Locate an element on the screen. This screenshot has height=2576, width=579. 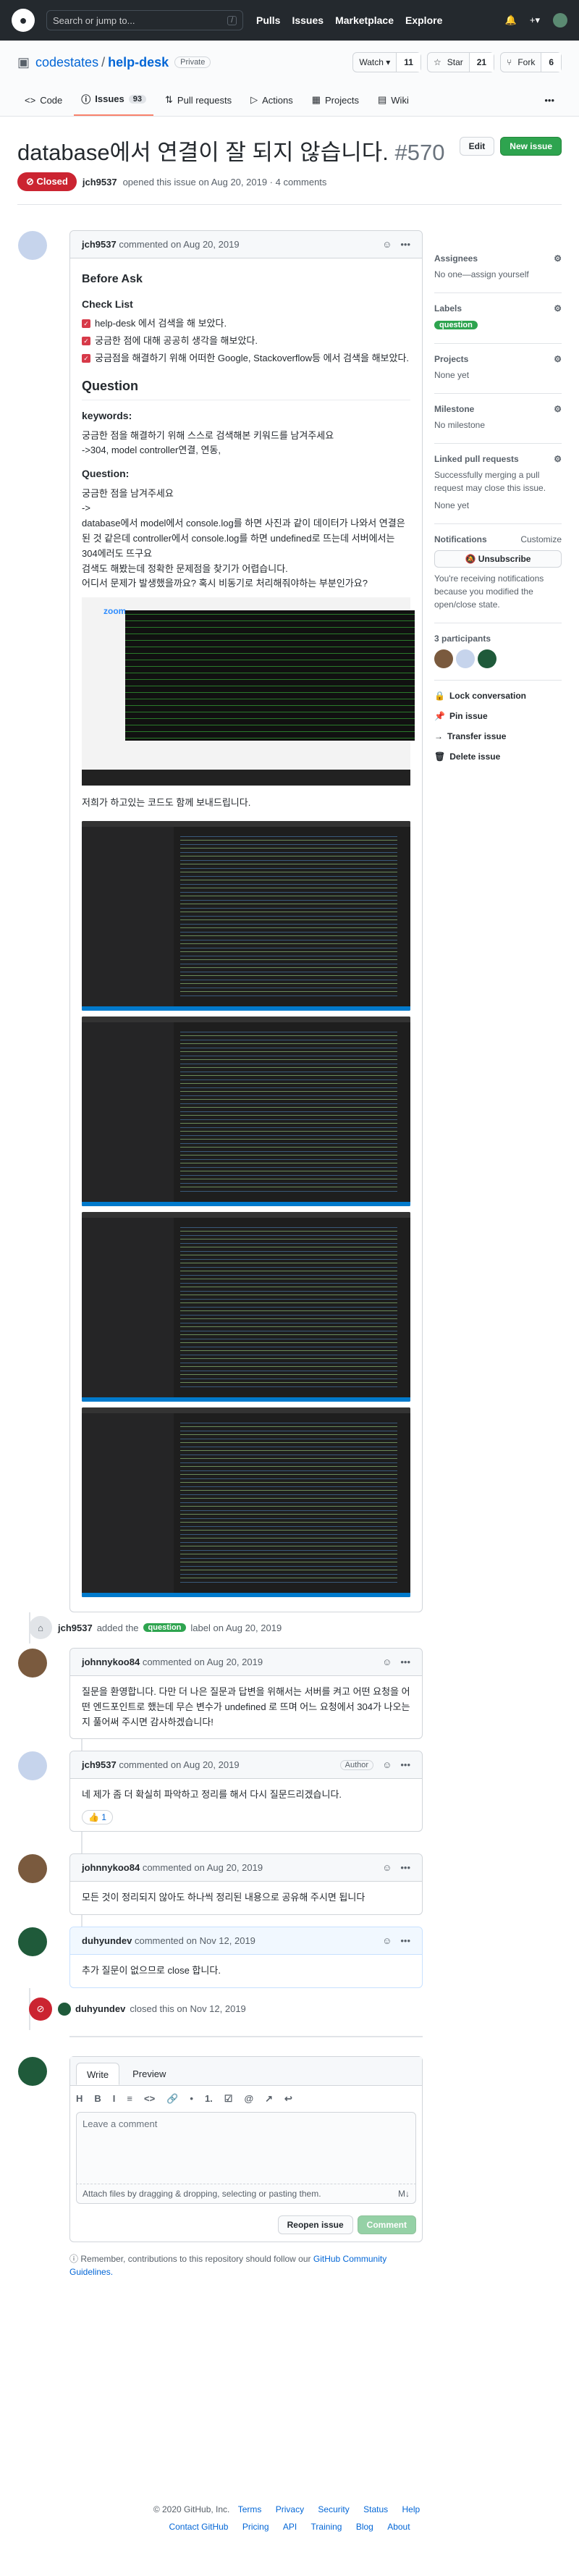
task-list-icon: ☑ is located at coordinates (228, 2099).